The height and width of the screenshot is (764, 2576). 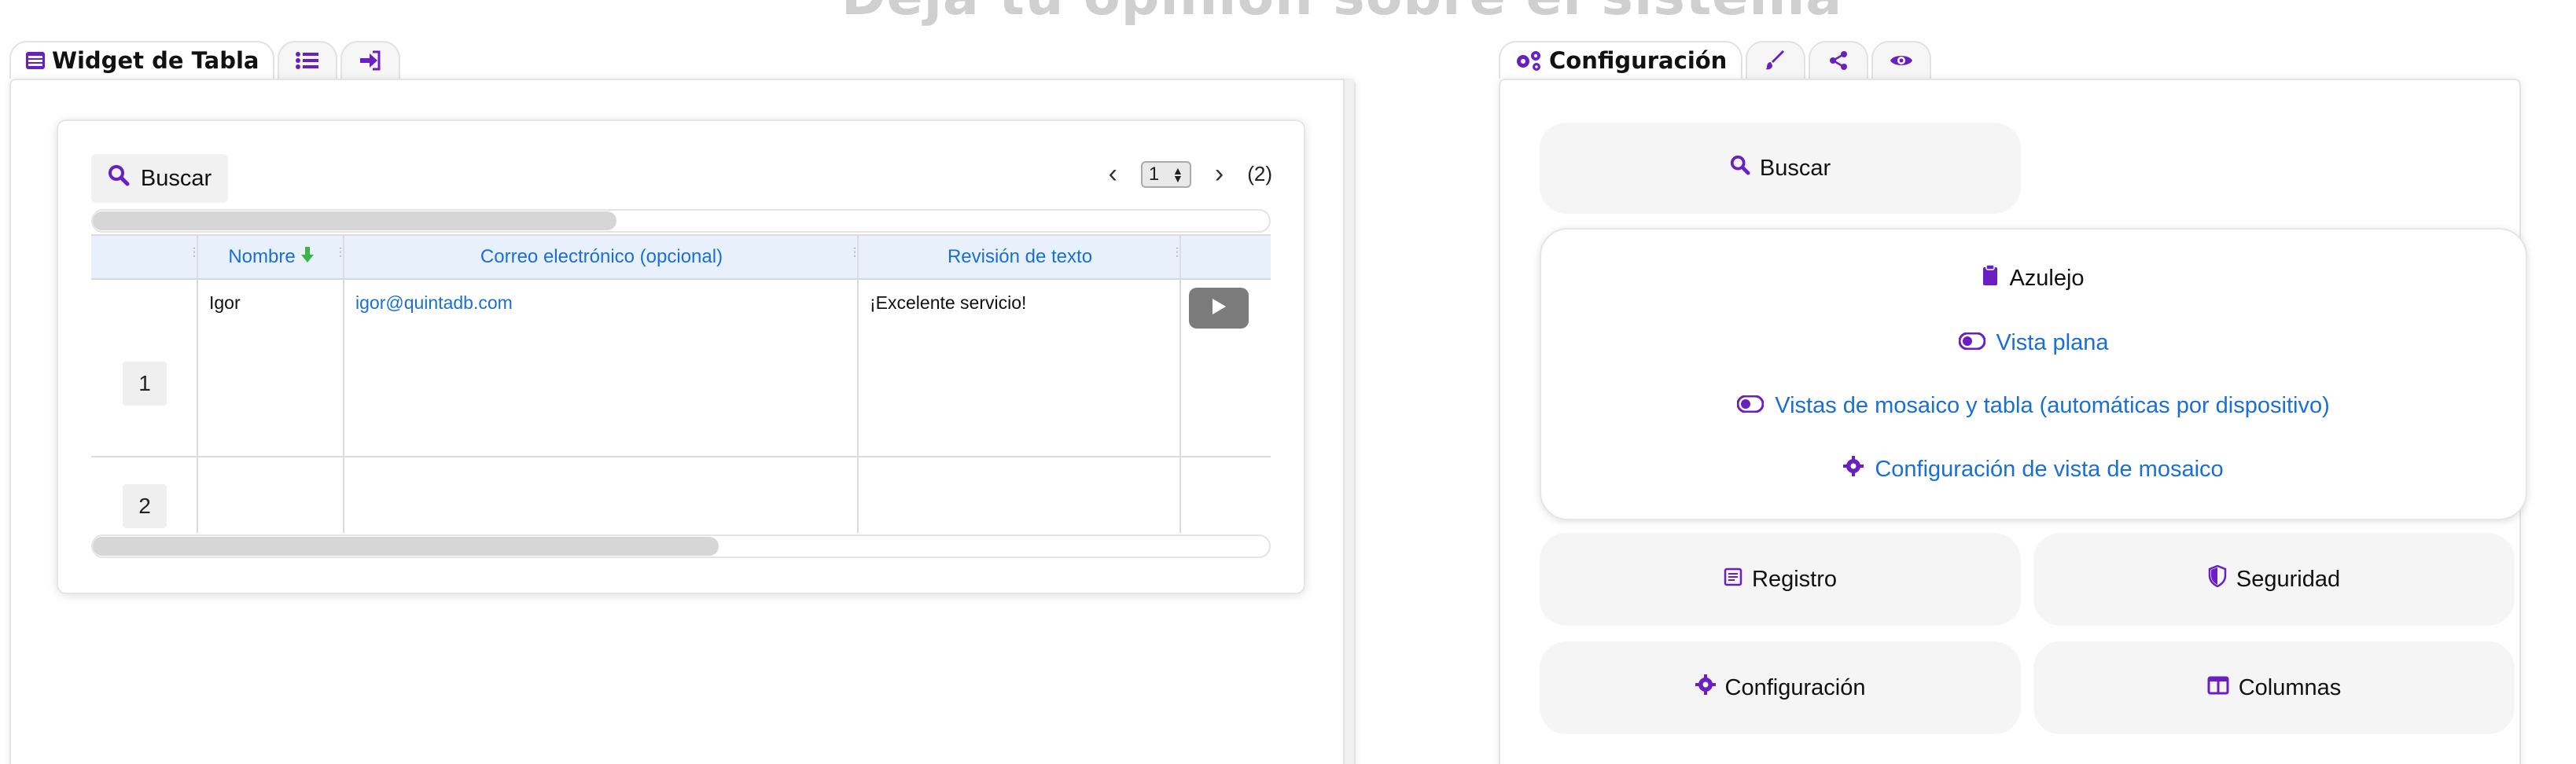 I want to click on tab-list, so click(x=308, y=60).